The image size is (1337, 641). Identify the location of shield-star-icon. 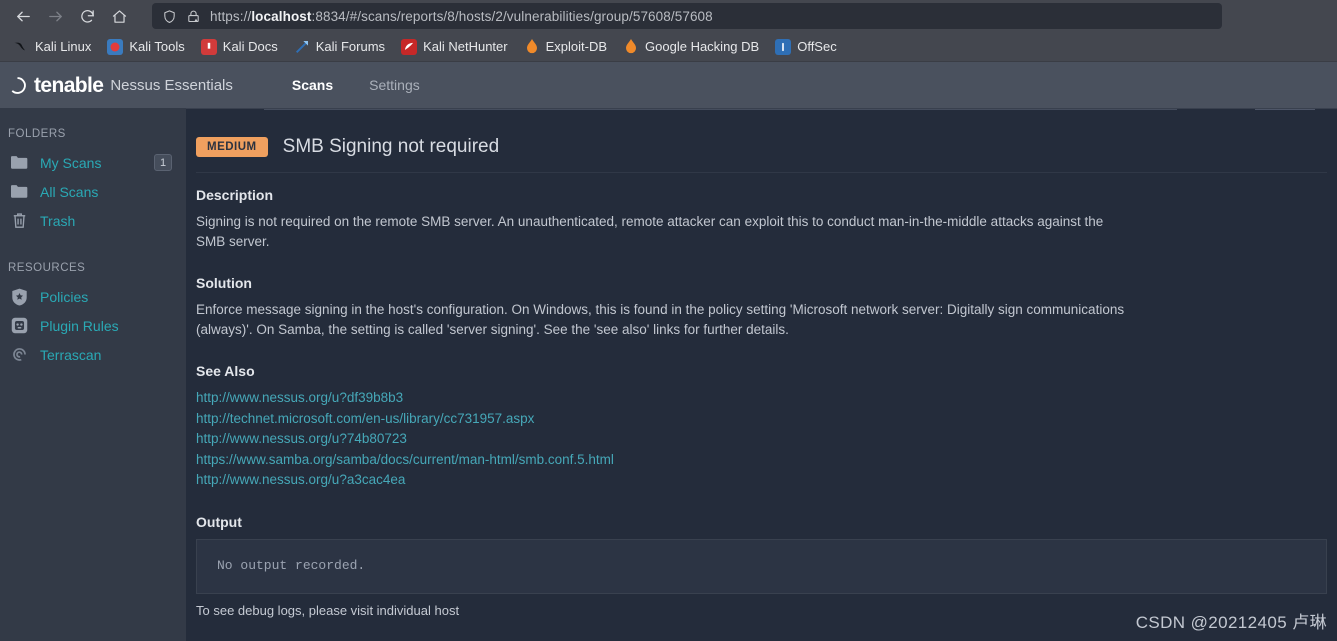
(19, 296).